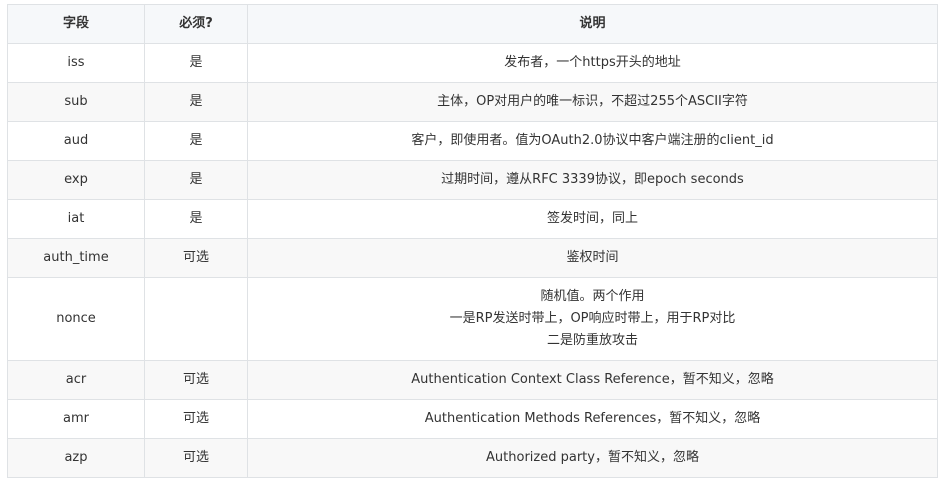  Describe the element at coordinates (76, 63) in the screenshot. I see `cell-field: iss` at that location.